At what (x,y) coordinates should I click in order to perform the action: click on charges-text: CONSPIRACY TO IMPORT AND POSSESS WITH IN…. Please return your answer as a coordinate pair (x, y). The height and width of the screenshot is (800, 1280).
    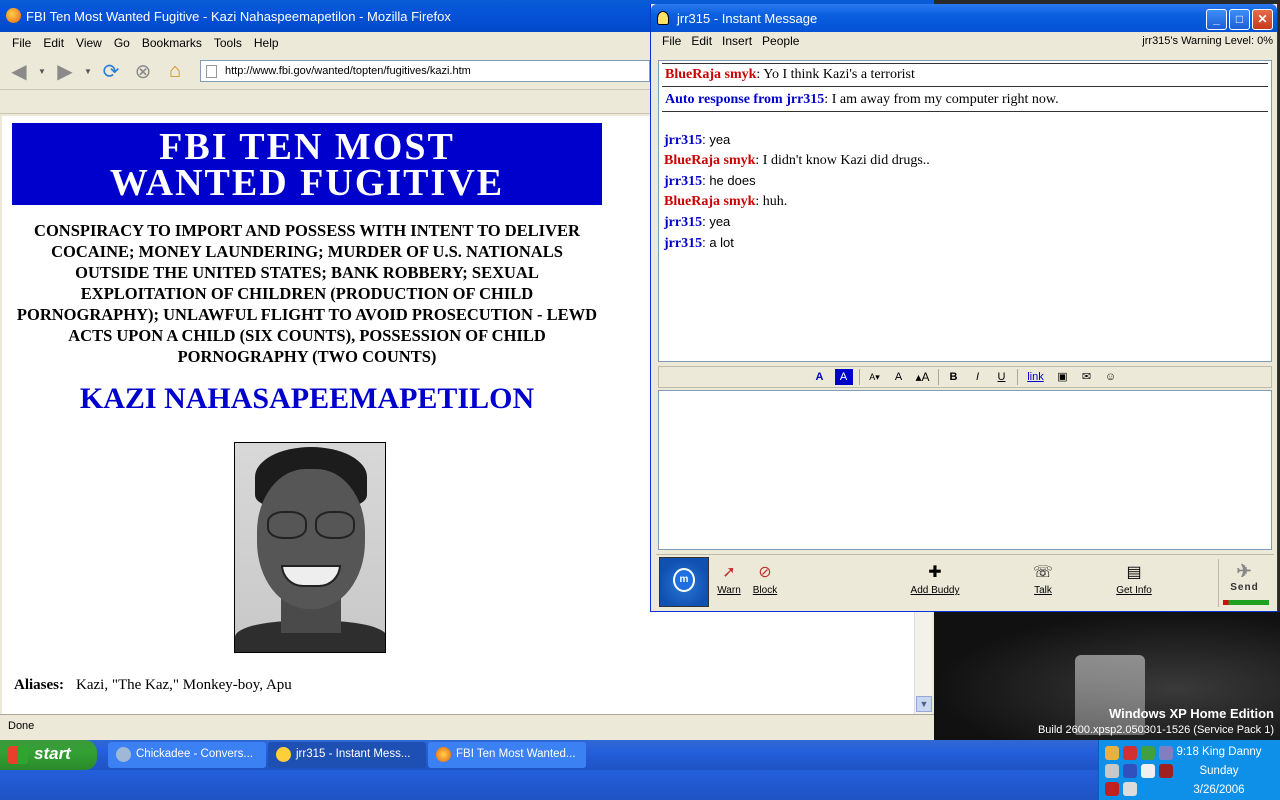
    Looking at the image, I should click on (307, 293).